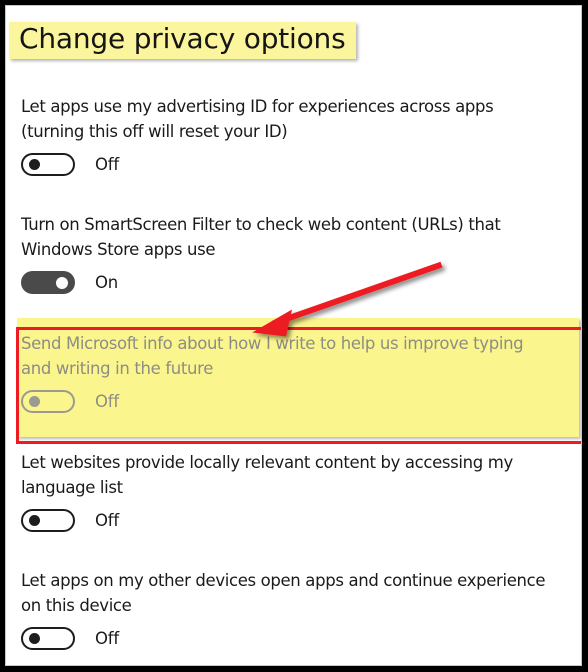 This screenshot has height=672, width=588. Describe the element at coordinates (48, 164) in the screenshot. I see `toggle-advertising-id` at that location.